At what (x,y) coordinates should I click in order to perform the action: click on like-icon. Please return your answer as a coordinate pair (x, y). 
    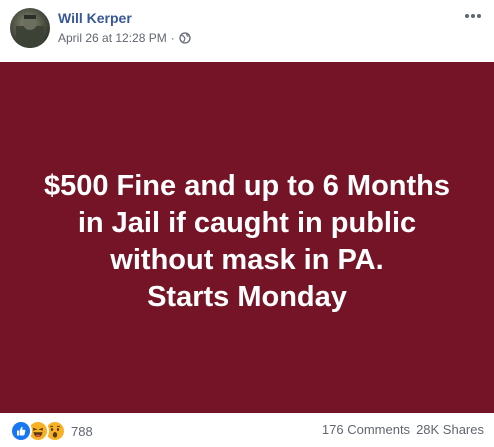
    Looking at the image, I should click on (21, 431).